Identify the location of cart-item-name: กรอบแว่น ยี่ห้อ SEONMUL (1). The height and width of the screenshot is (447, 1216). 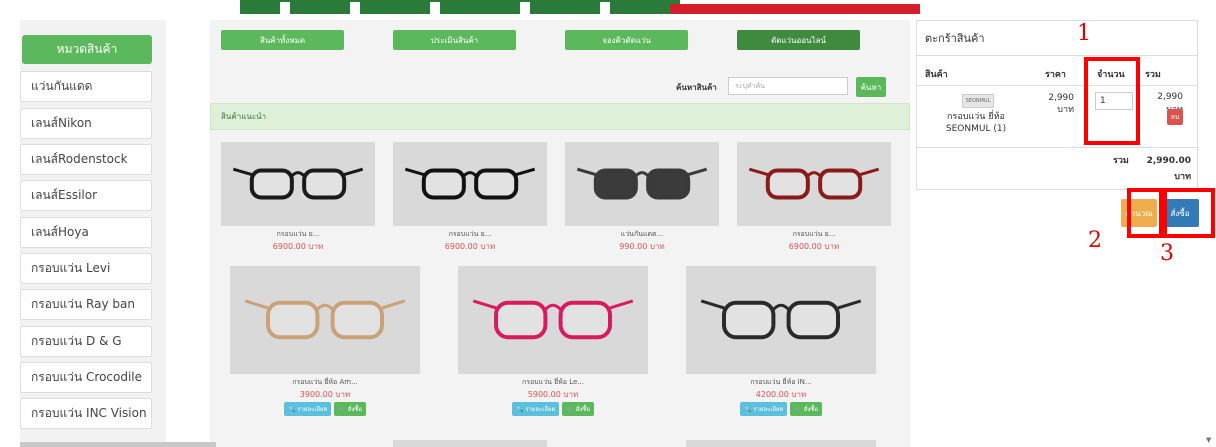
(976, 123).